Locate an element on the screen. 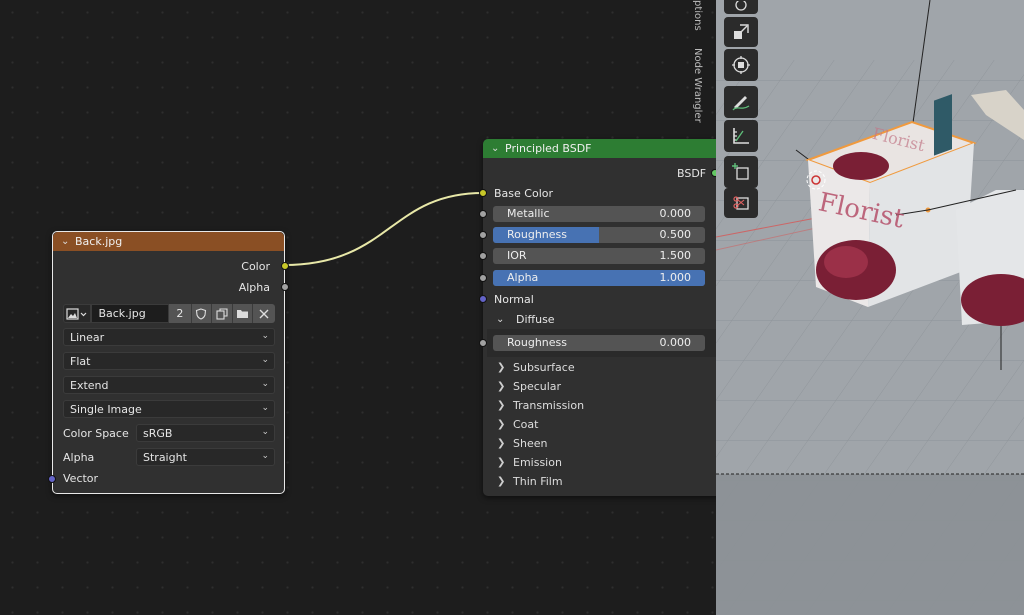 This screenshot has width=1024, height=615. cut-cube-tool is located at coordinates (741, 203).